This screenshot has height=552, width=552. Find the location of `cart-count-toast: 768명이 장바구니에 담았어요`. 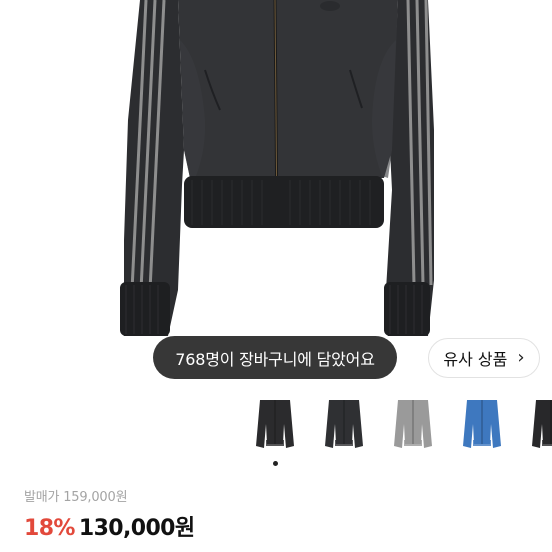

cart-count-toast: 768명이 장바구니에 담았어요 is located at coordinates (275, 357).